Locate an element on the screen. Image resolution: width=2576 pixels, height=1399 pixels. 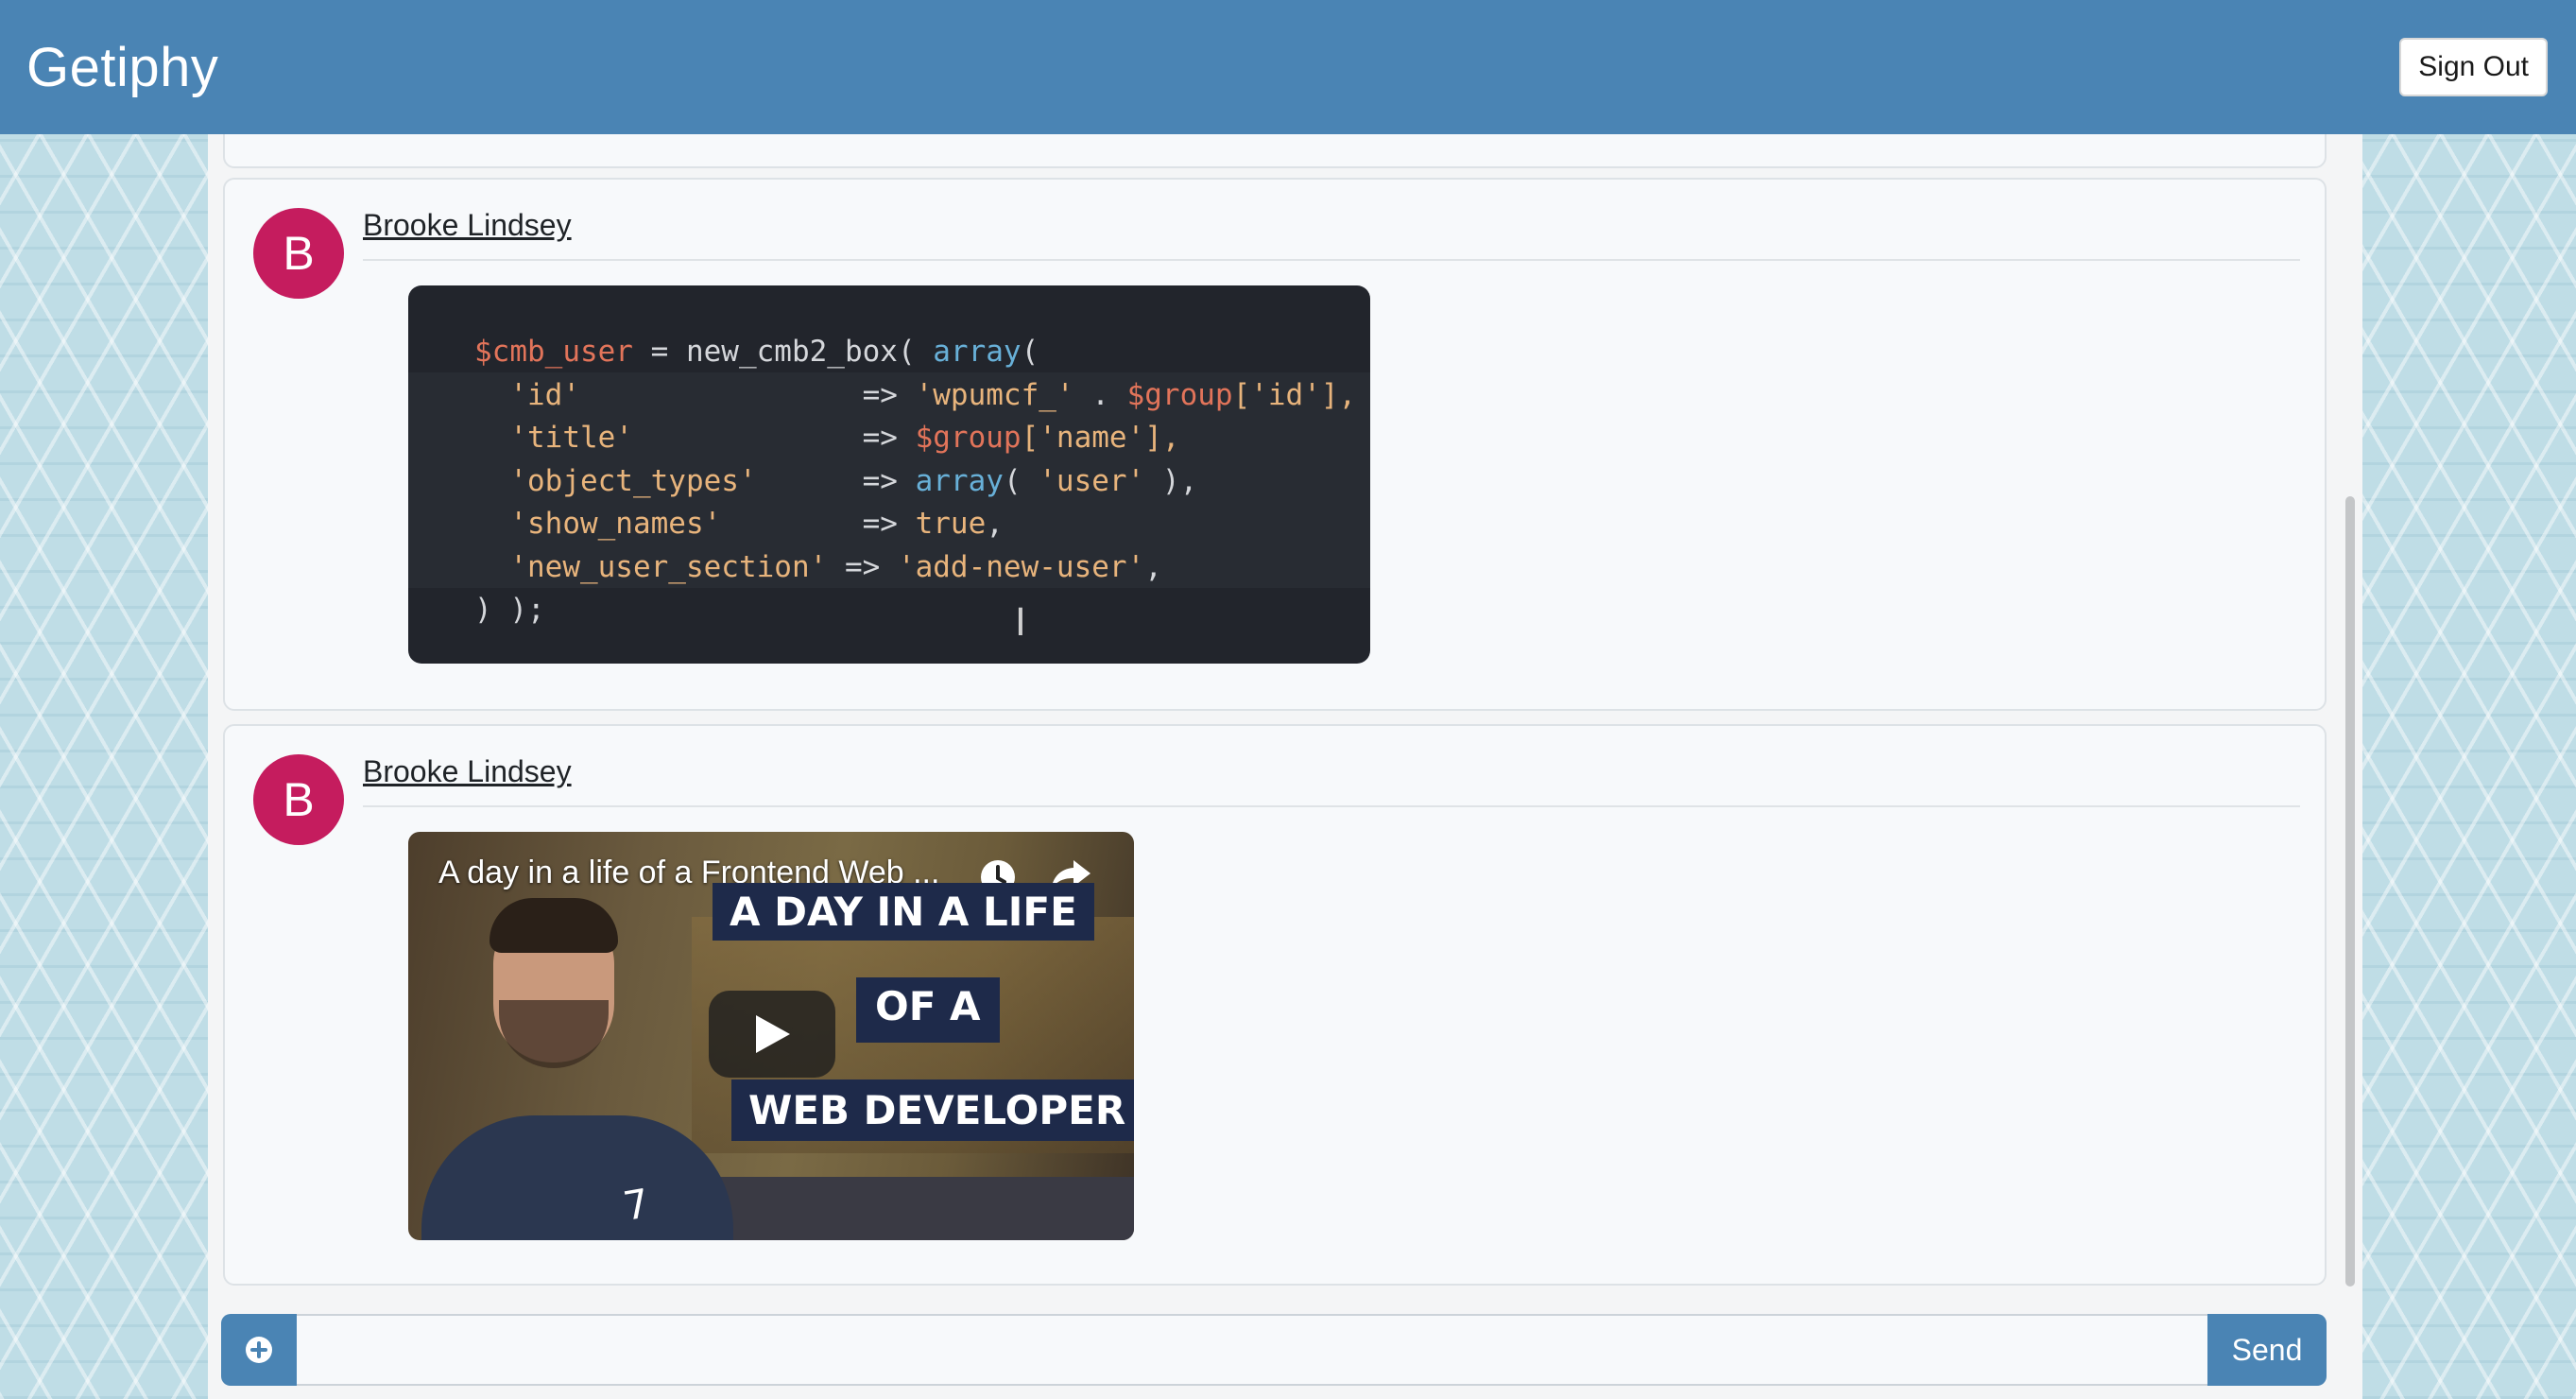
code-line: 'id' => 'wpumcf_' . $group['id'], is located at coordinates (915, 395).